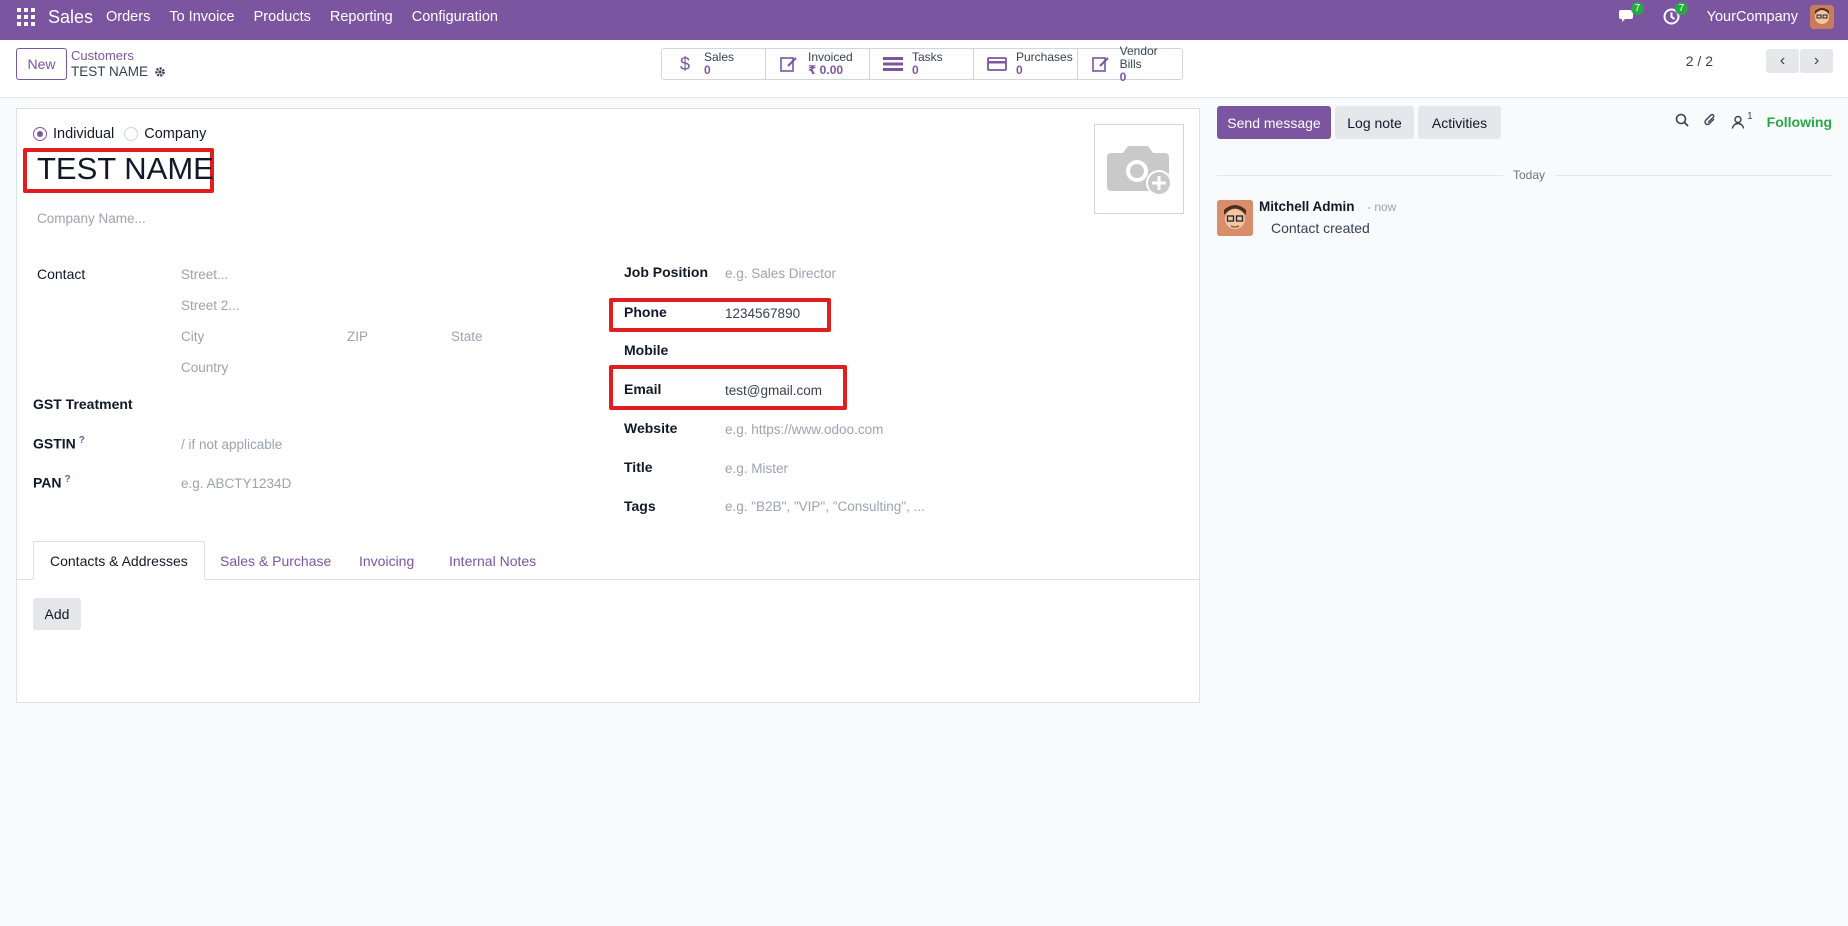 This screenshot has width=1848, height=926. Describe the element at coordinates (125, 169) in the screenshot. I see `name-field: TEST NAME` at that location.